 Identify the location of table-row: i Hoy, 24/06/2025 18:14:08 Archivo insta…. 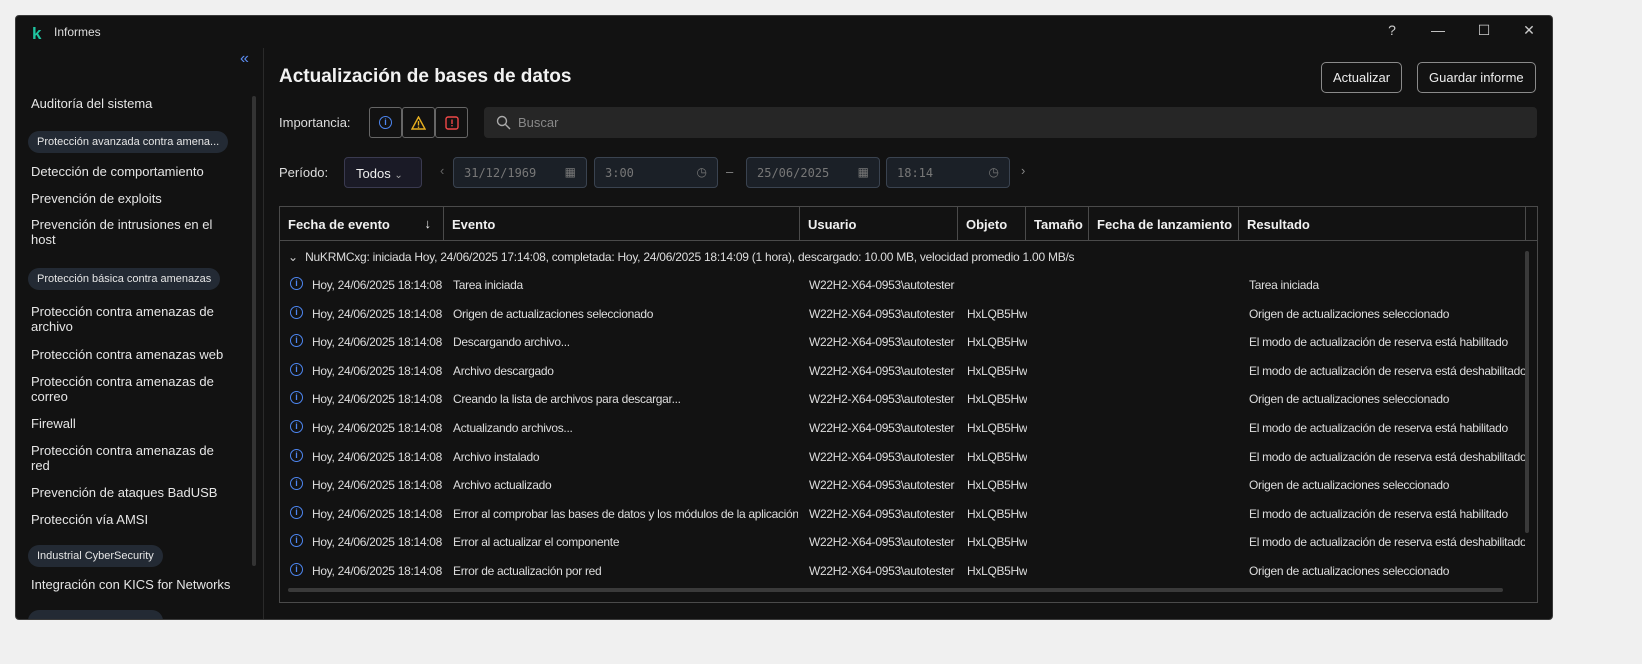
(902, 457).